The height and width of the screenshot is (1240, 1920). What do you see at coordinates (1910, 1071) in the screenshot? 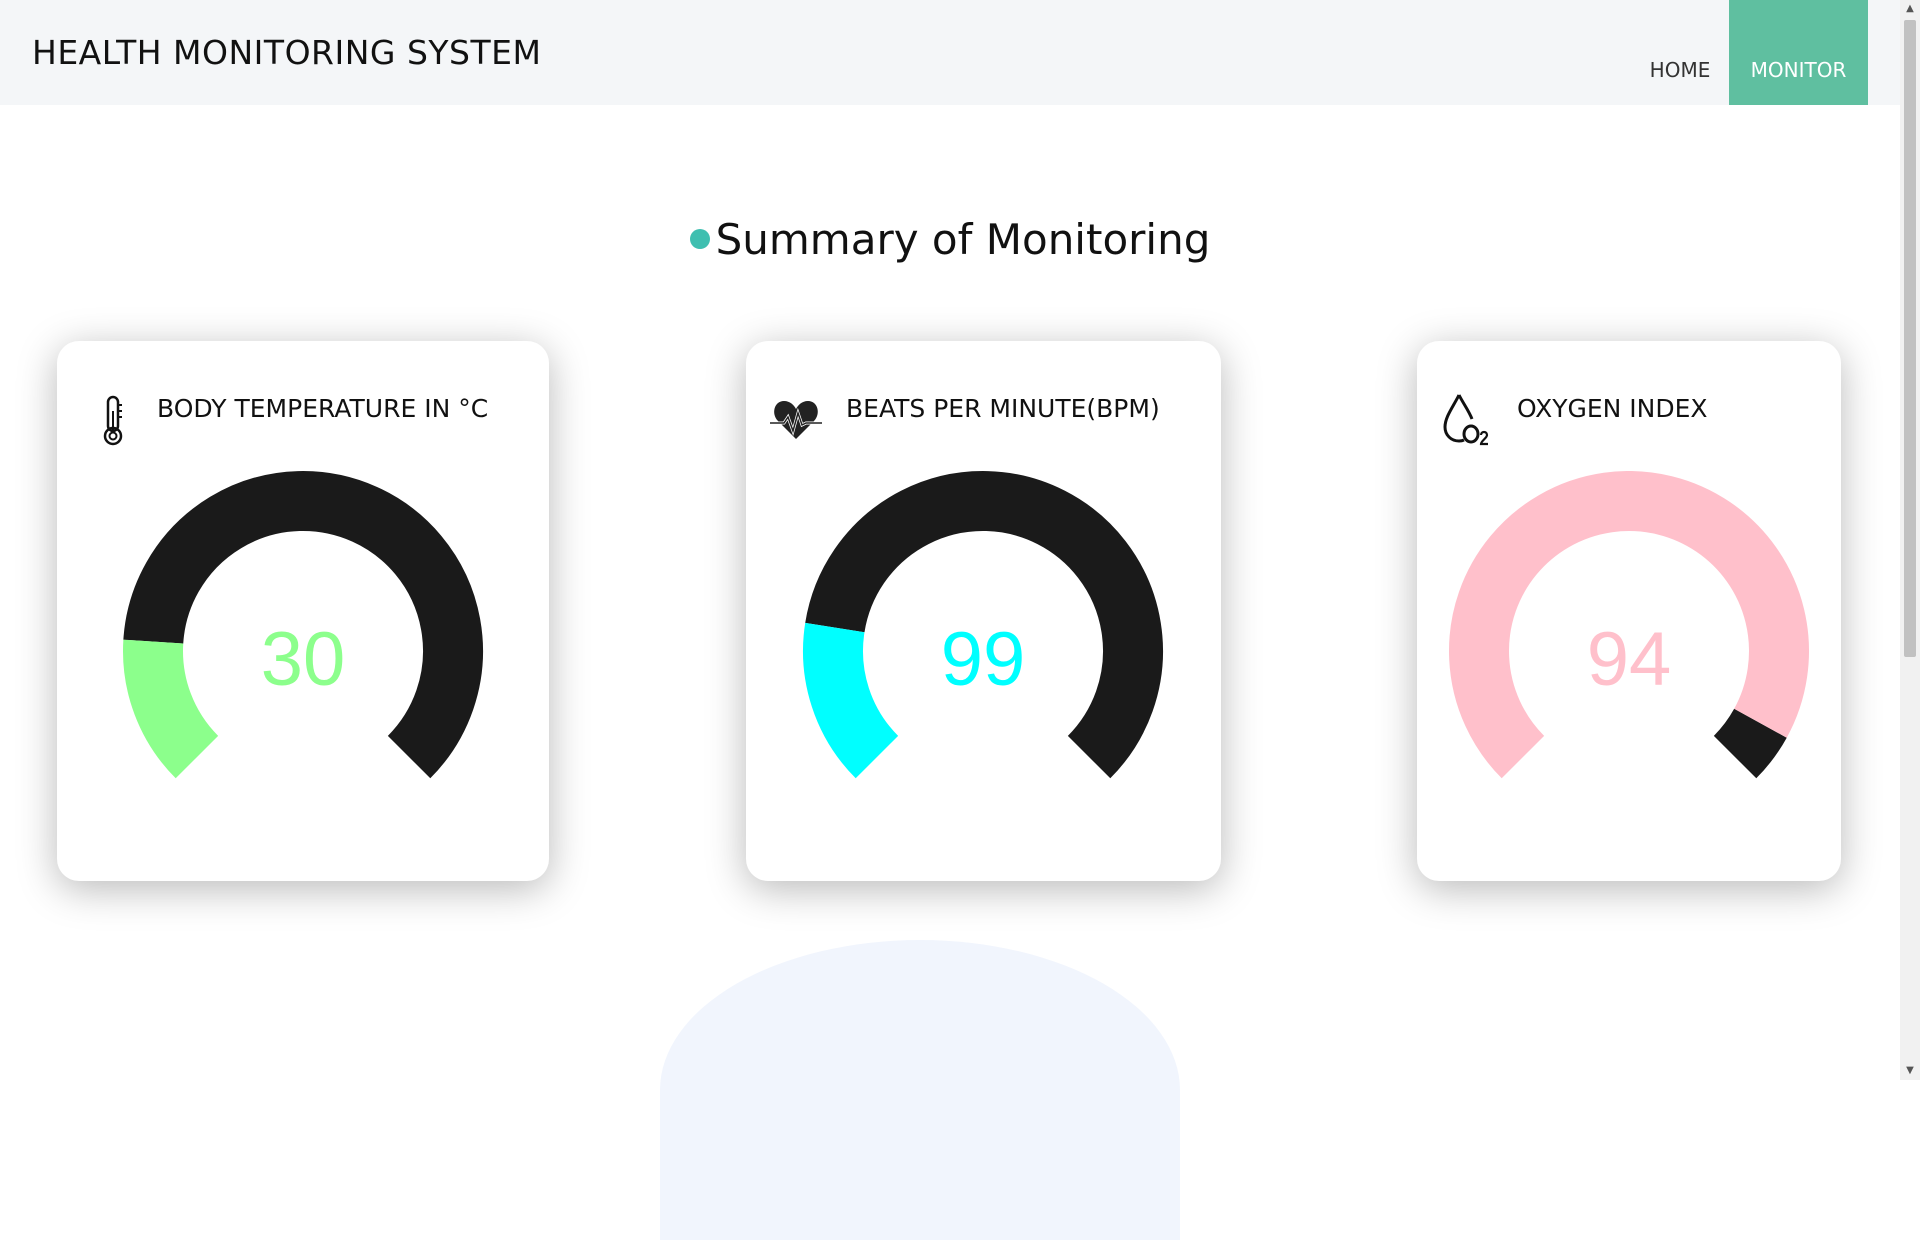
I see `scroll-down-arrow-icon: ▼` at bounding box center [1910, 1071].